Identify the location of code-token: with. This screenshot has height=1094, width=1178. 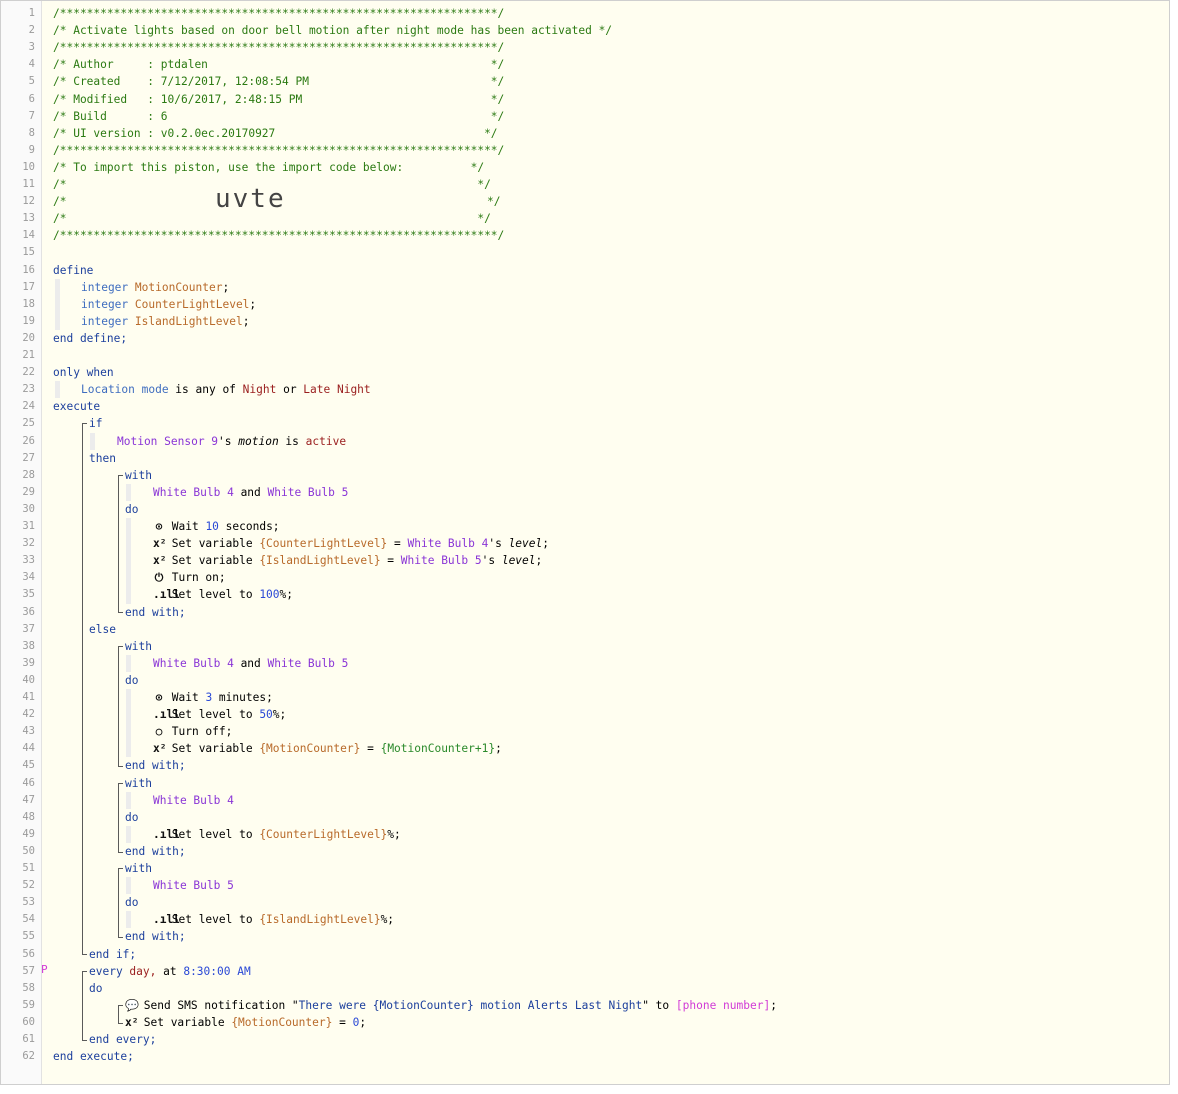
(138, 868).